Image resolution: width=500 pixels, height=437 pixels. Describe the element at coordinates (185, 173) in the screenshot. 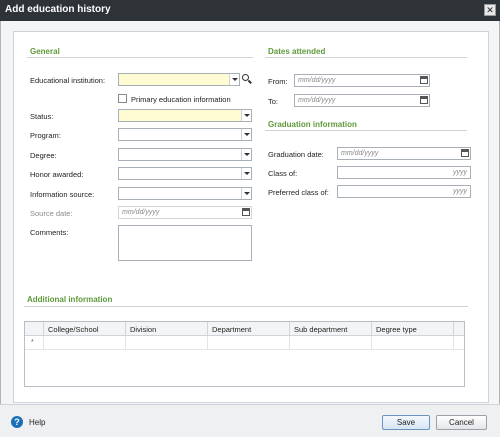

I see `honor-awarded-dropdown` at that location.